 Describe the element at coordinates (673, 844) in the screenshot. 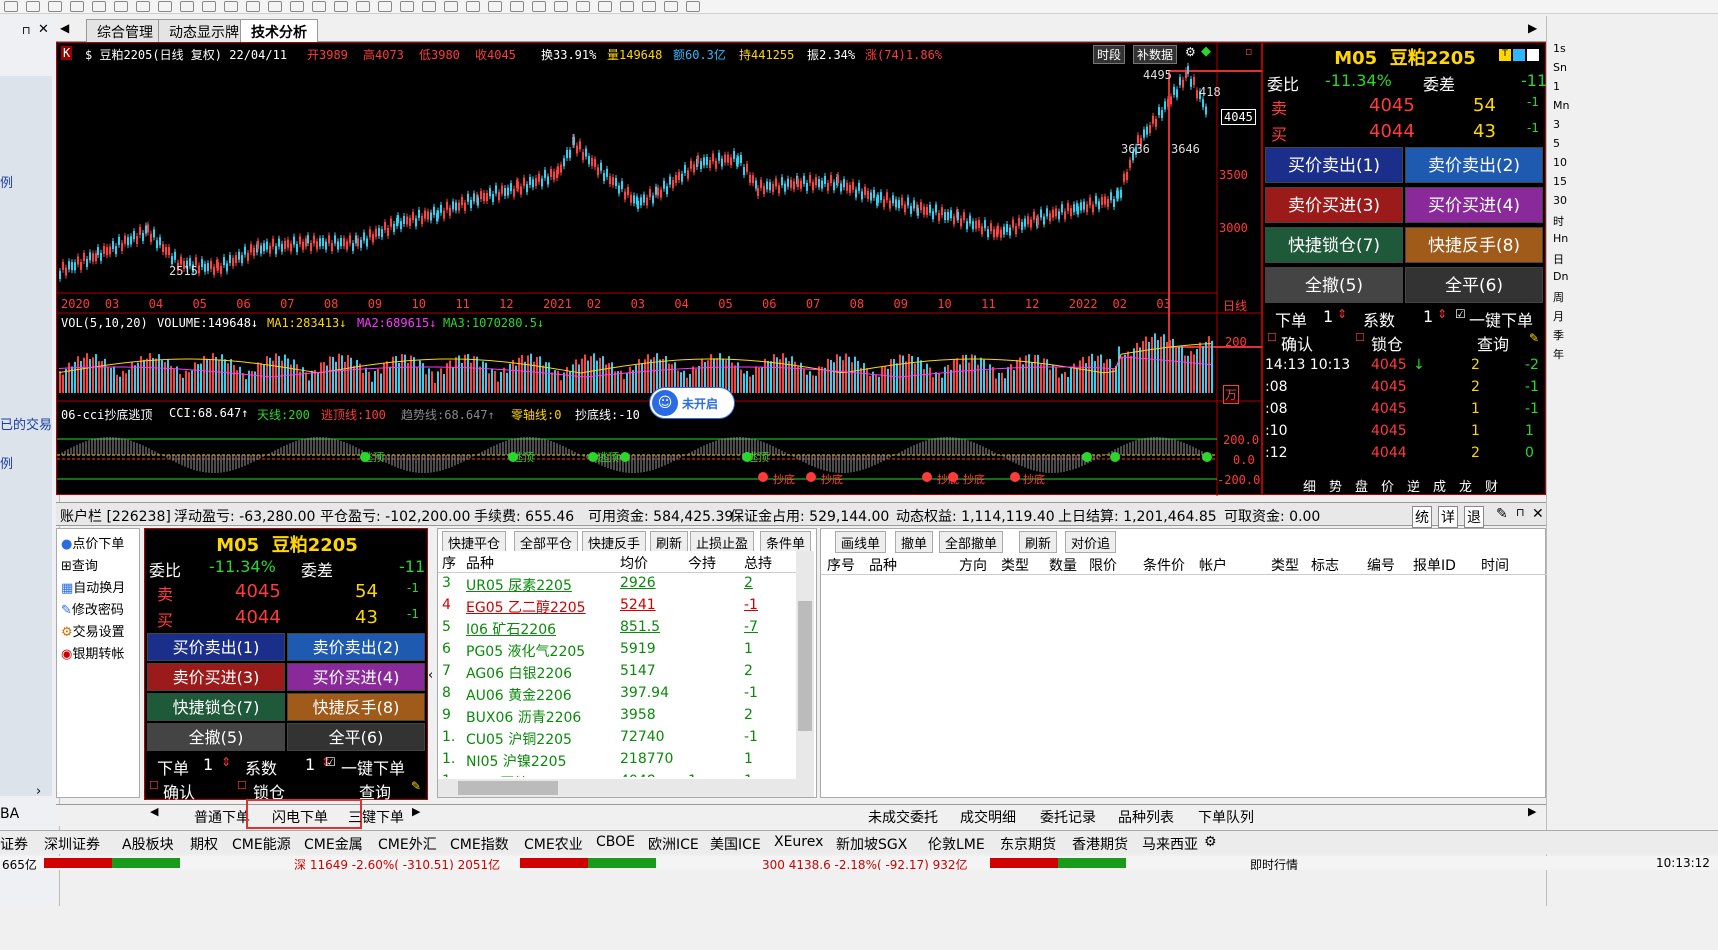

I see `market-tab: 欧洲ICE` at that location.